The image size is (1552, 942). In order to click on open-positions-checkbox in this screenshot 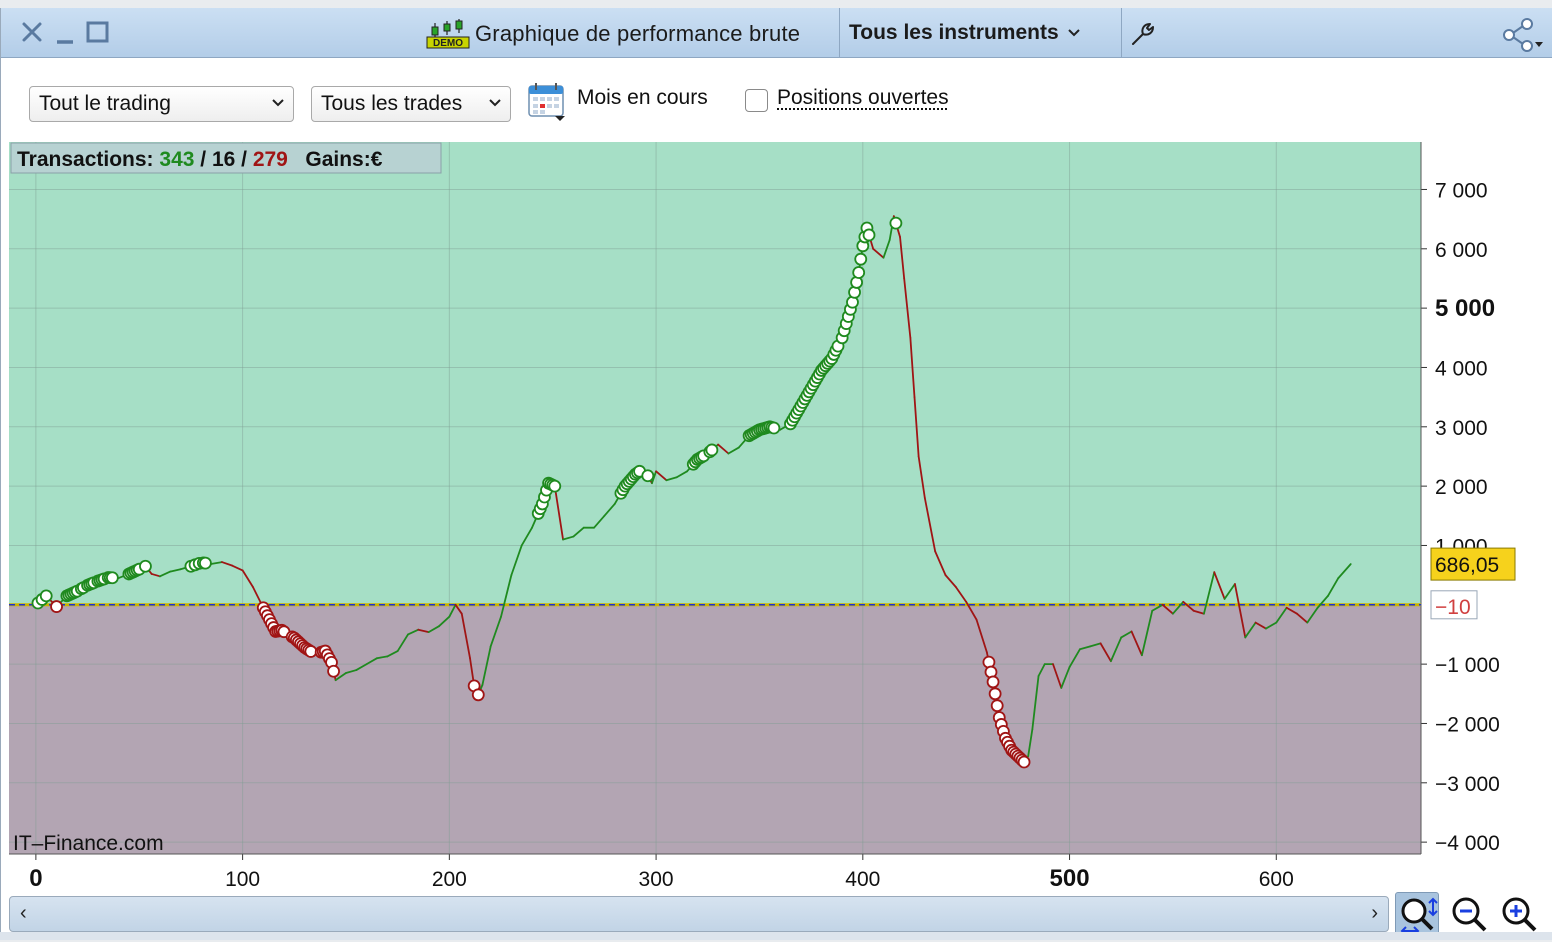, I will do `click(756, 100)`.